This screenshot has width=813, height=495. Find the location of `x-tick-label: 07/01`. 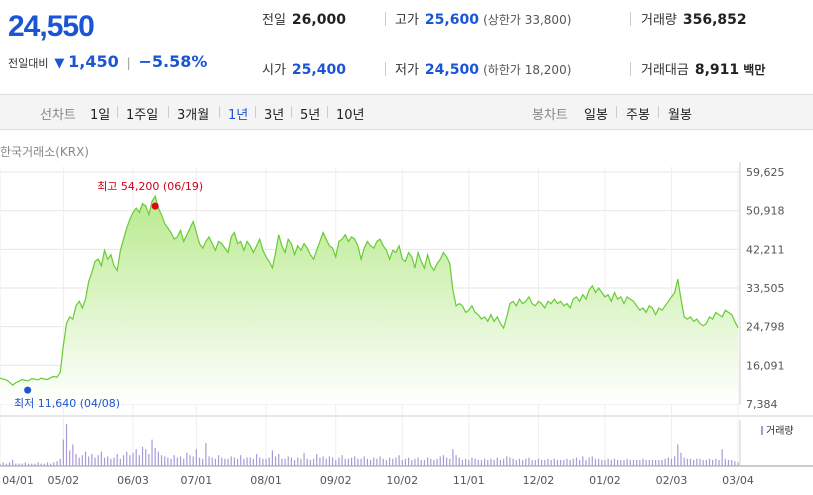

x-tick-label: 07/01 is located at coordinates (197, 480).